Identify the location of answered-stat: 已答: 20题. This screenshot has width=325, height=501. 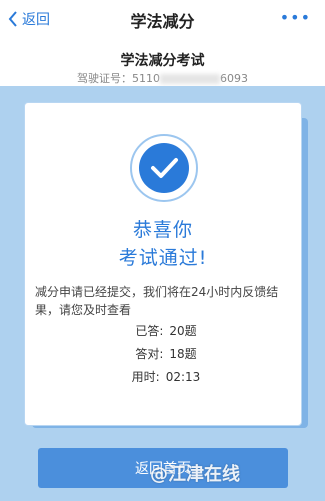
(163, 330).